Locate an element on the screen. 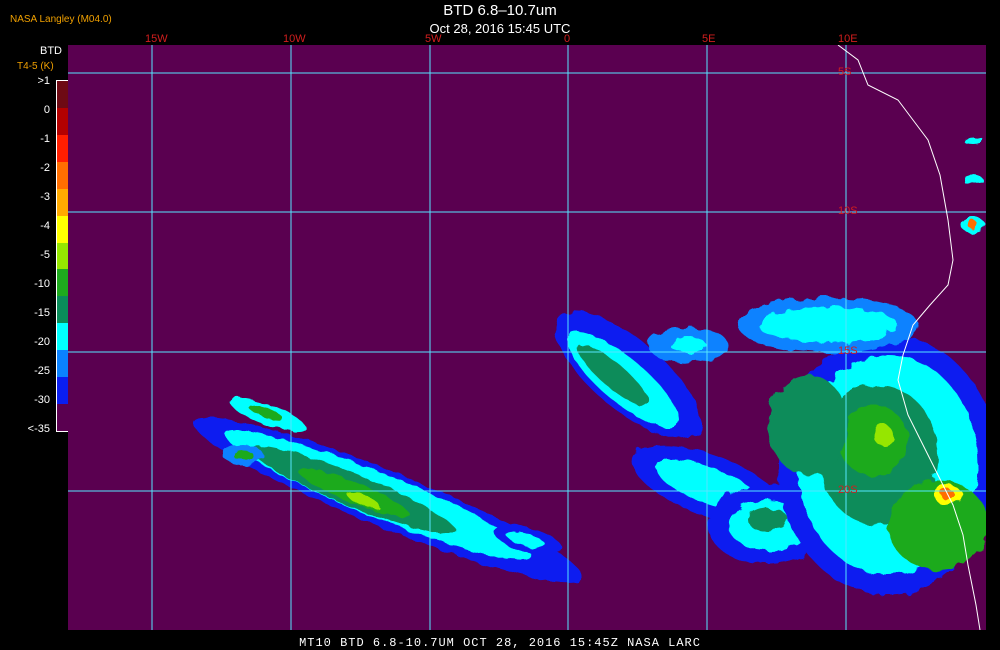 This screenshot has width=1000, height=650. lat-label-15s: 15S is located at coordinates (848, 351).